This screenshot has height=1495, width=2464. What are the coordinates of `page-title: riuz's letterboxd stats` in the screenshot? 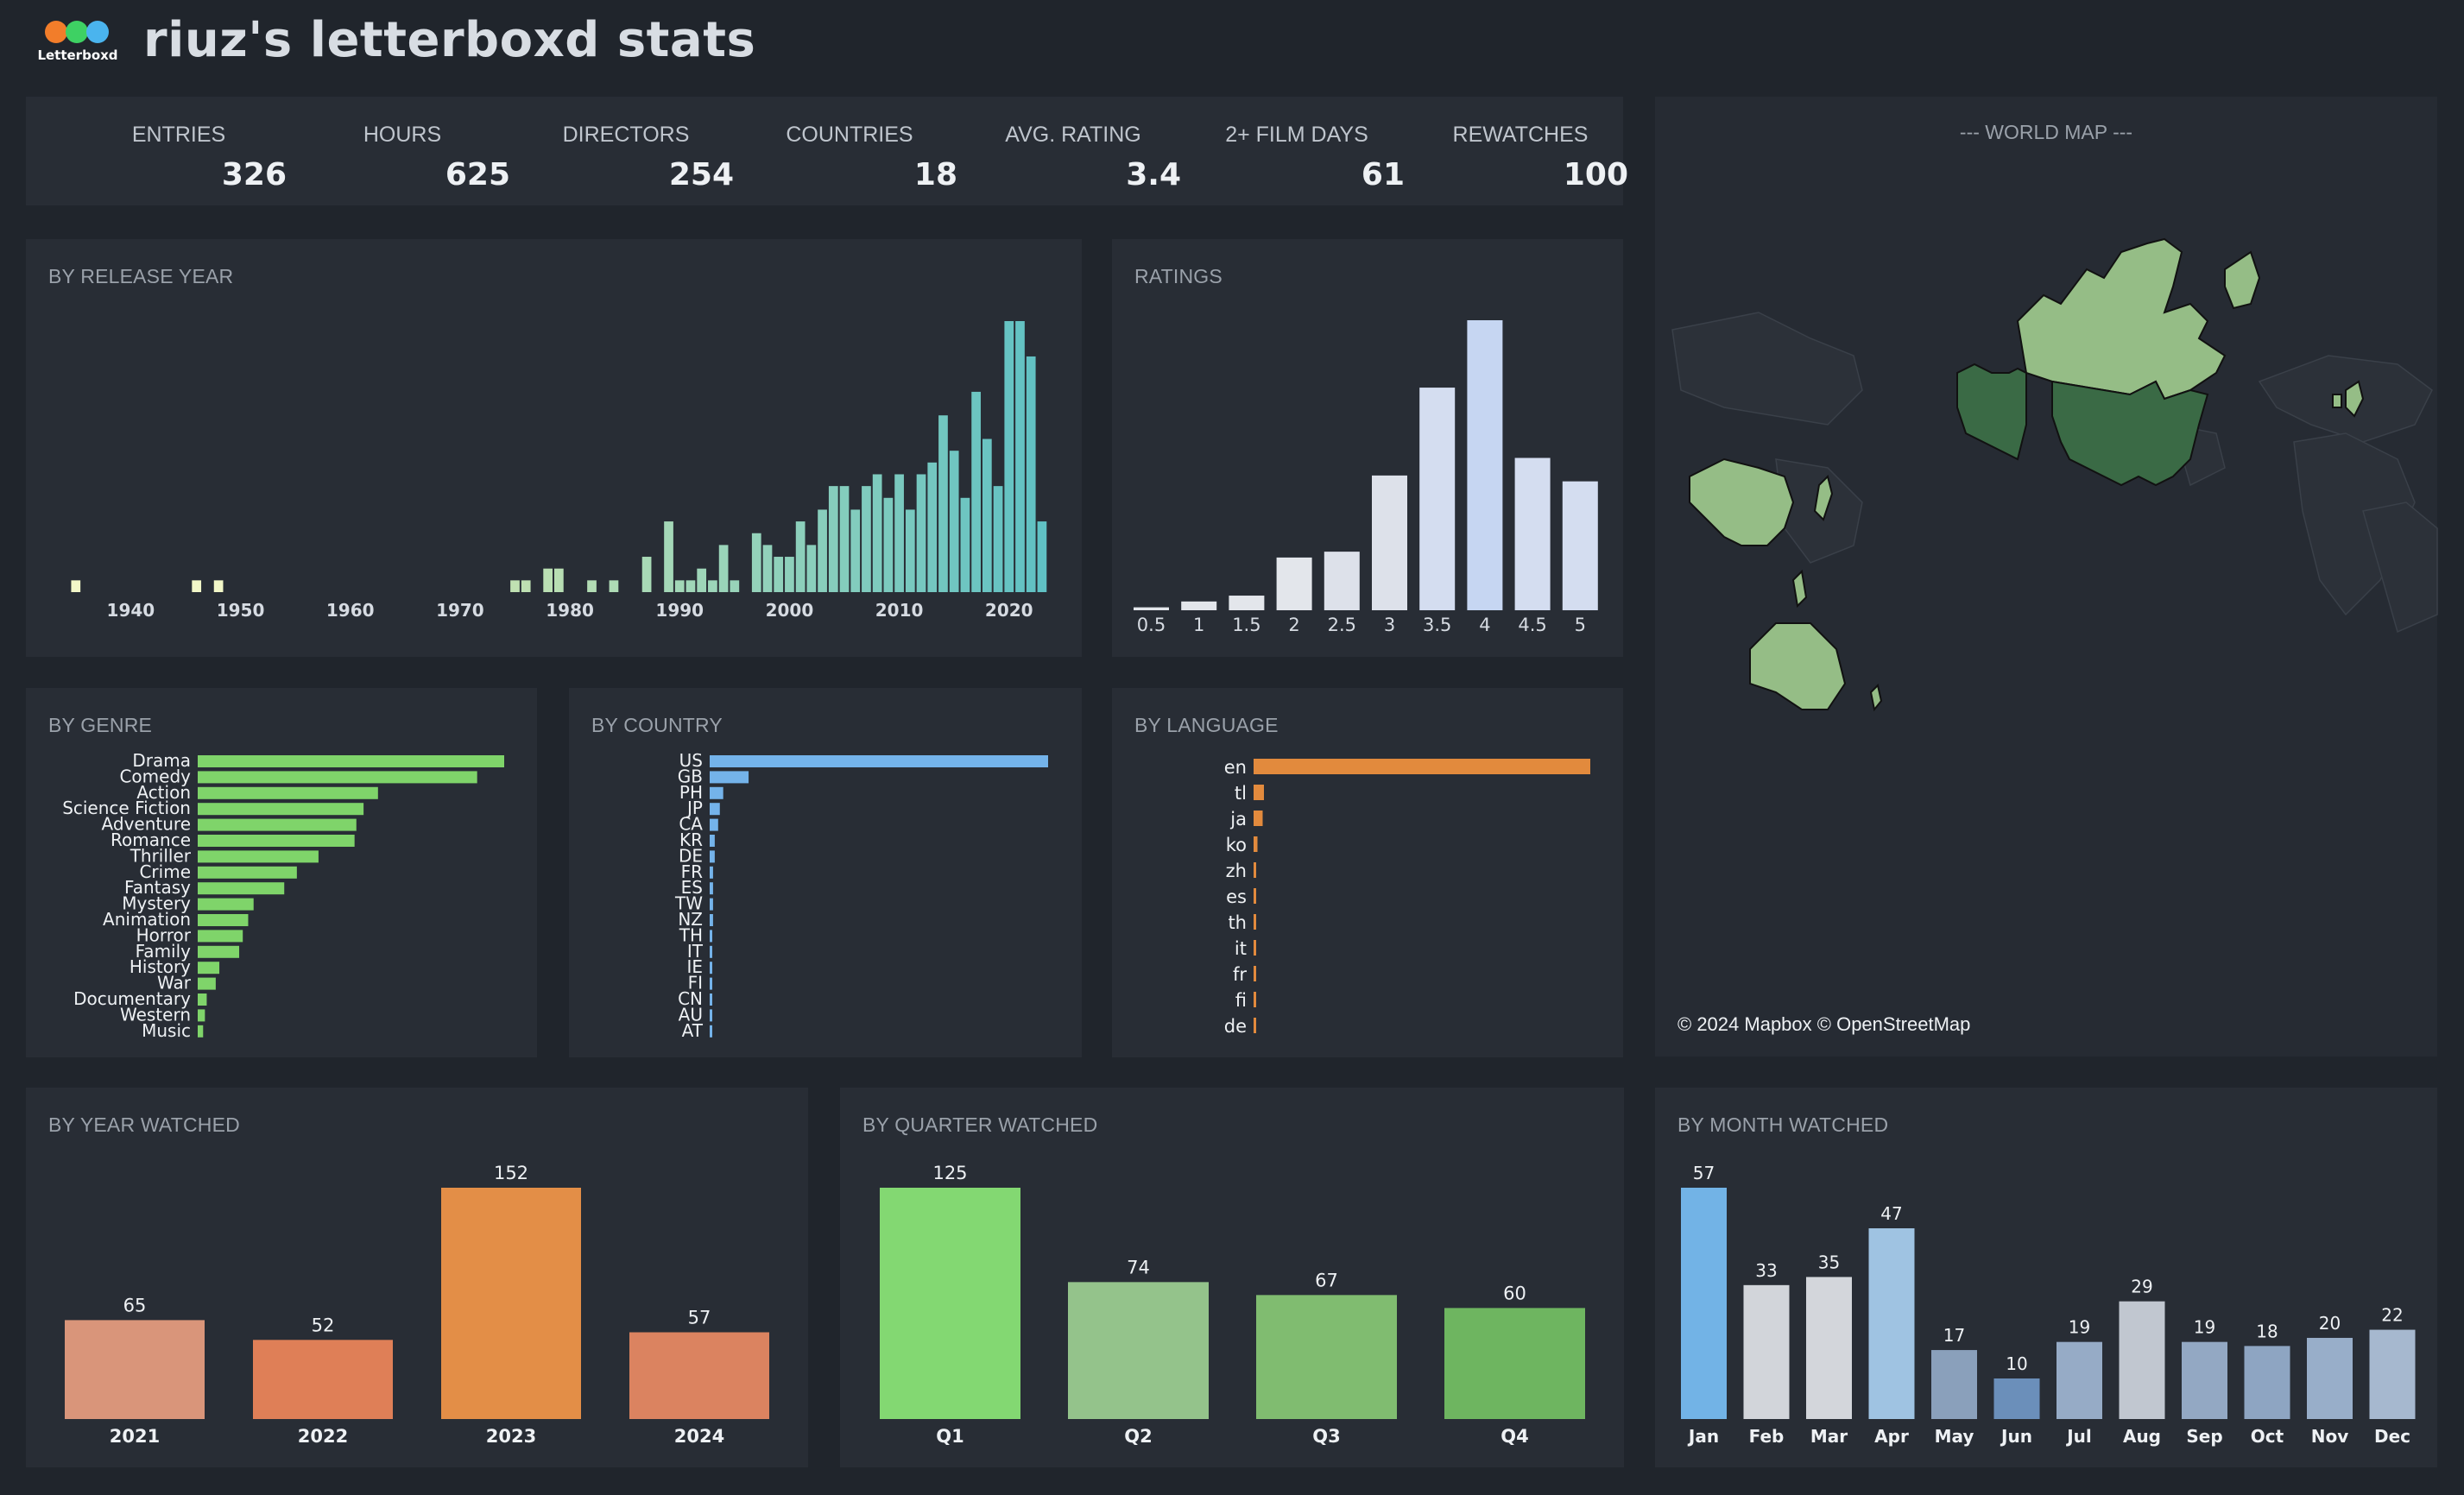 It's located at (449, 40).